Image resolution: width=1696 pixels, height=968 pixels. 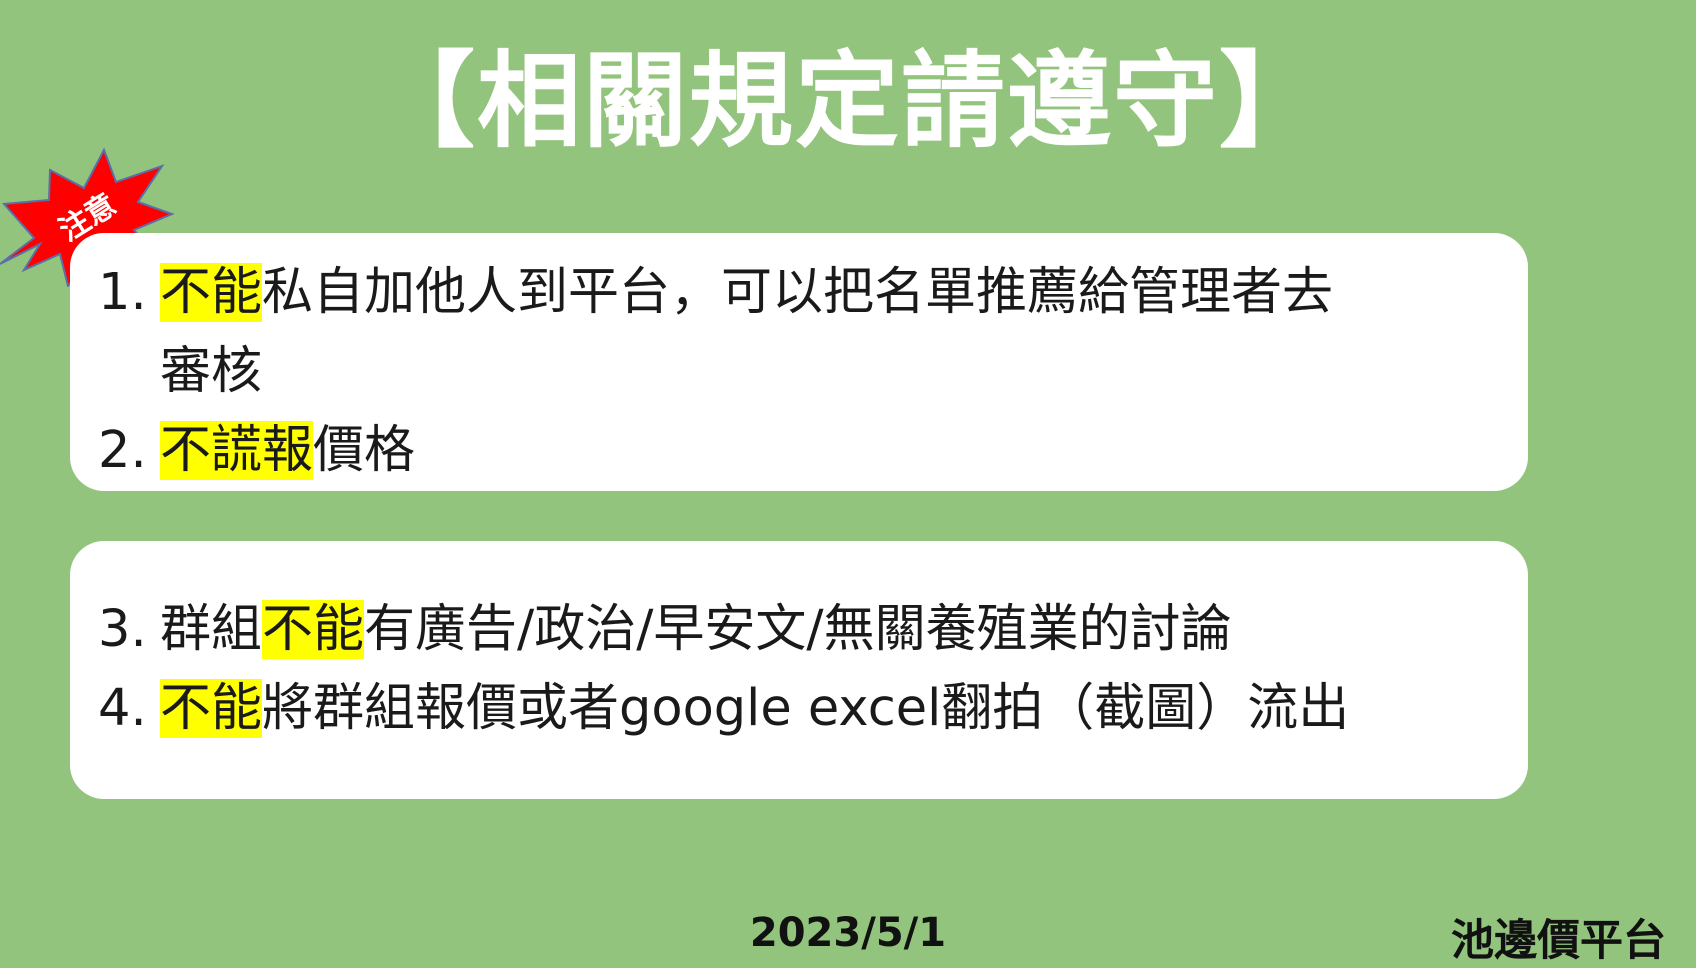 What do you see at coordinates (806, 708) in the screenshot?
I see `rule-text: 將群組報價或者google excel翻拍（截圖）流出` at bounding box center [806, 708].